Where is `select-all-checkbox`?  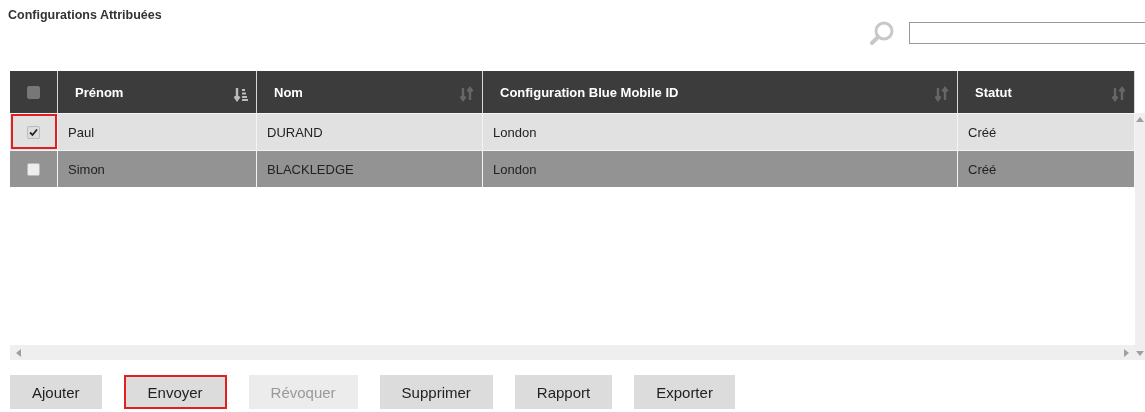 select-all-checkbox is located at coordinates (33, 92).